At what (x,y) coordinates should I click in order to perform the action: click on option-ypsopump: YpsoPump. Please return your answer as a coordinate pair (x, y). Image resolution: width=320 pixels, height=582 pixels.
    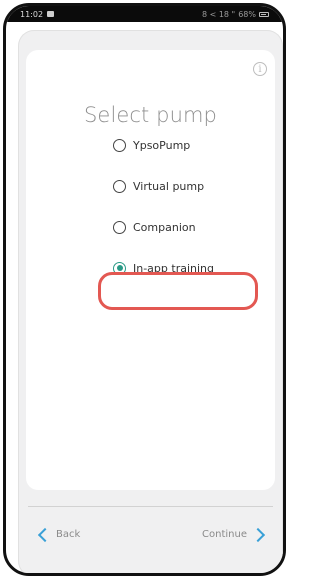
    Looking at the image, I should click on (198, 145).